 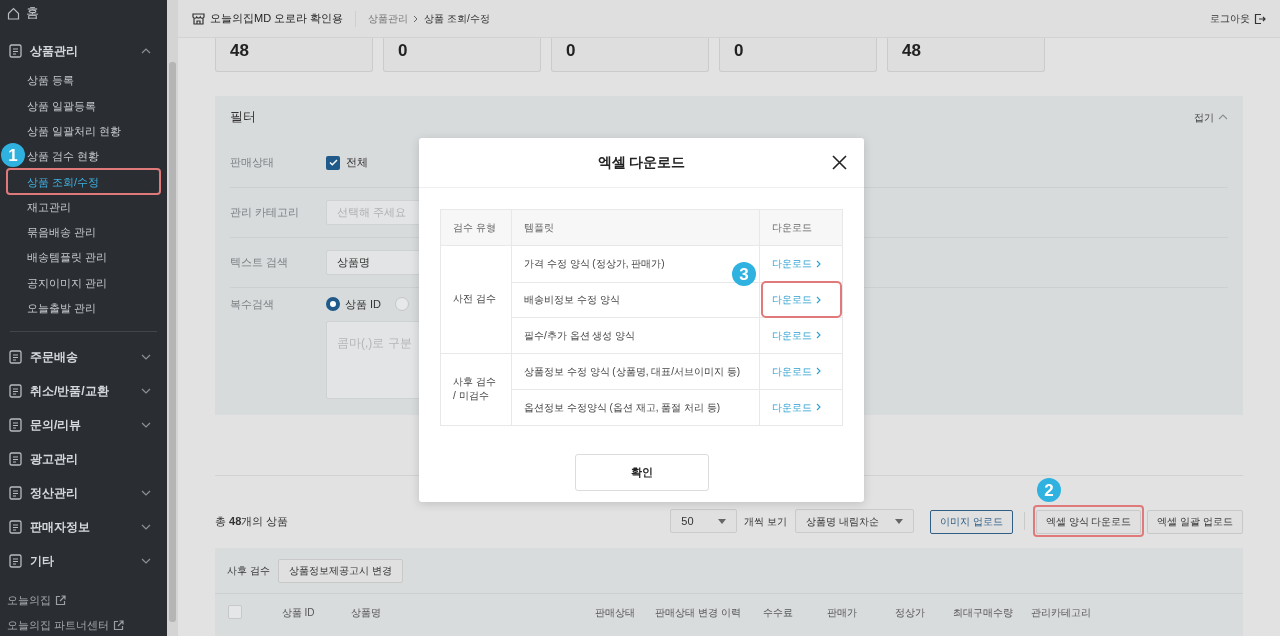 I want to click on sidebar-group: 취소/반품/교환, so click(x=81, y=390).